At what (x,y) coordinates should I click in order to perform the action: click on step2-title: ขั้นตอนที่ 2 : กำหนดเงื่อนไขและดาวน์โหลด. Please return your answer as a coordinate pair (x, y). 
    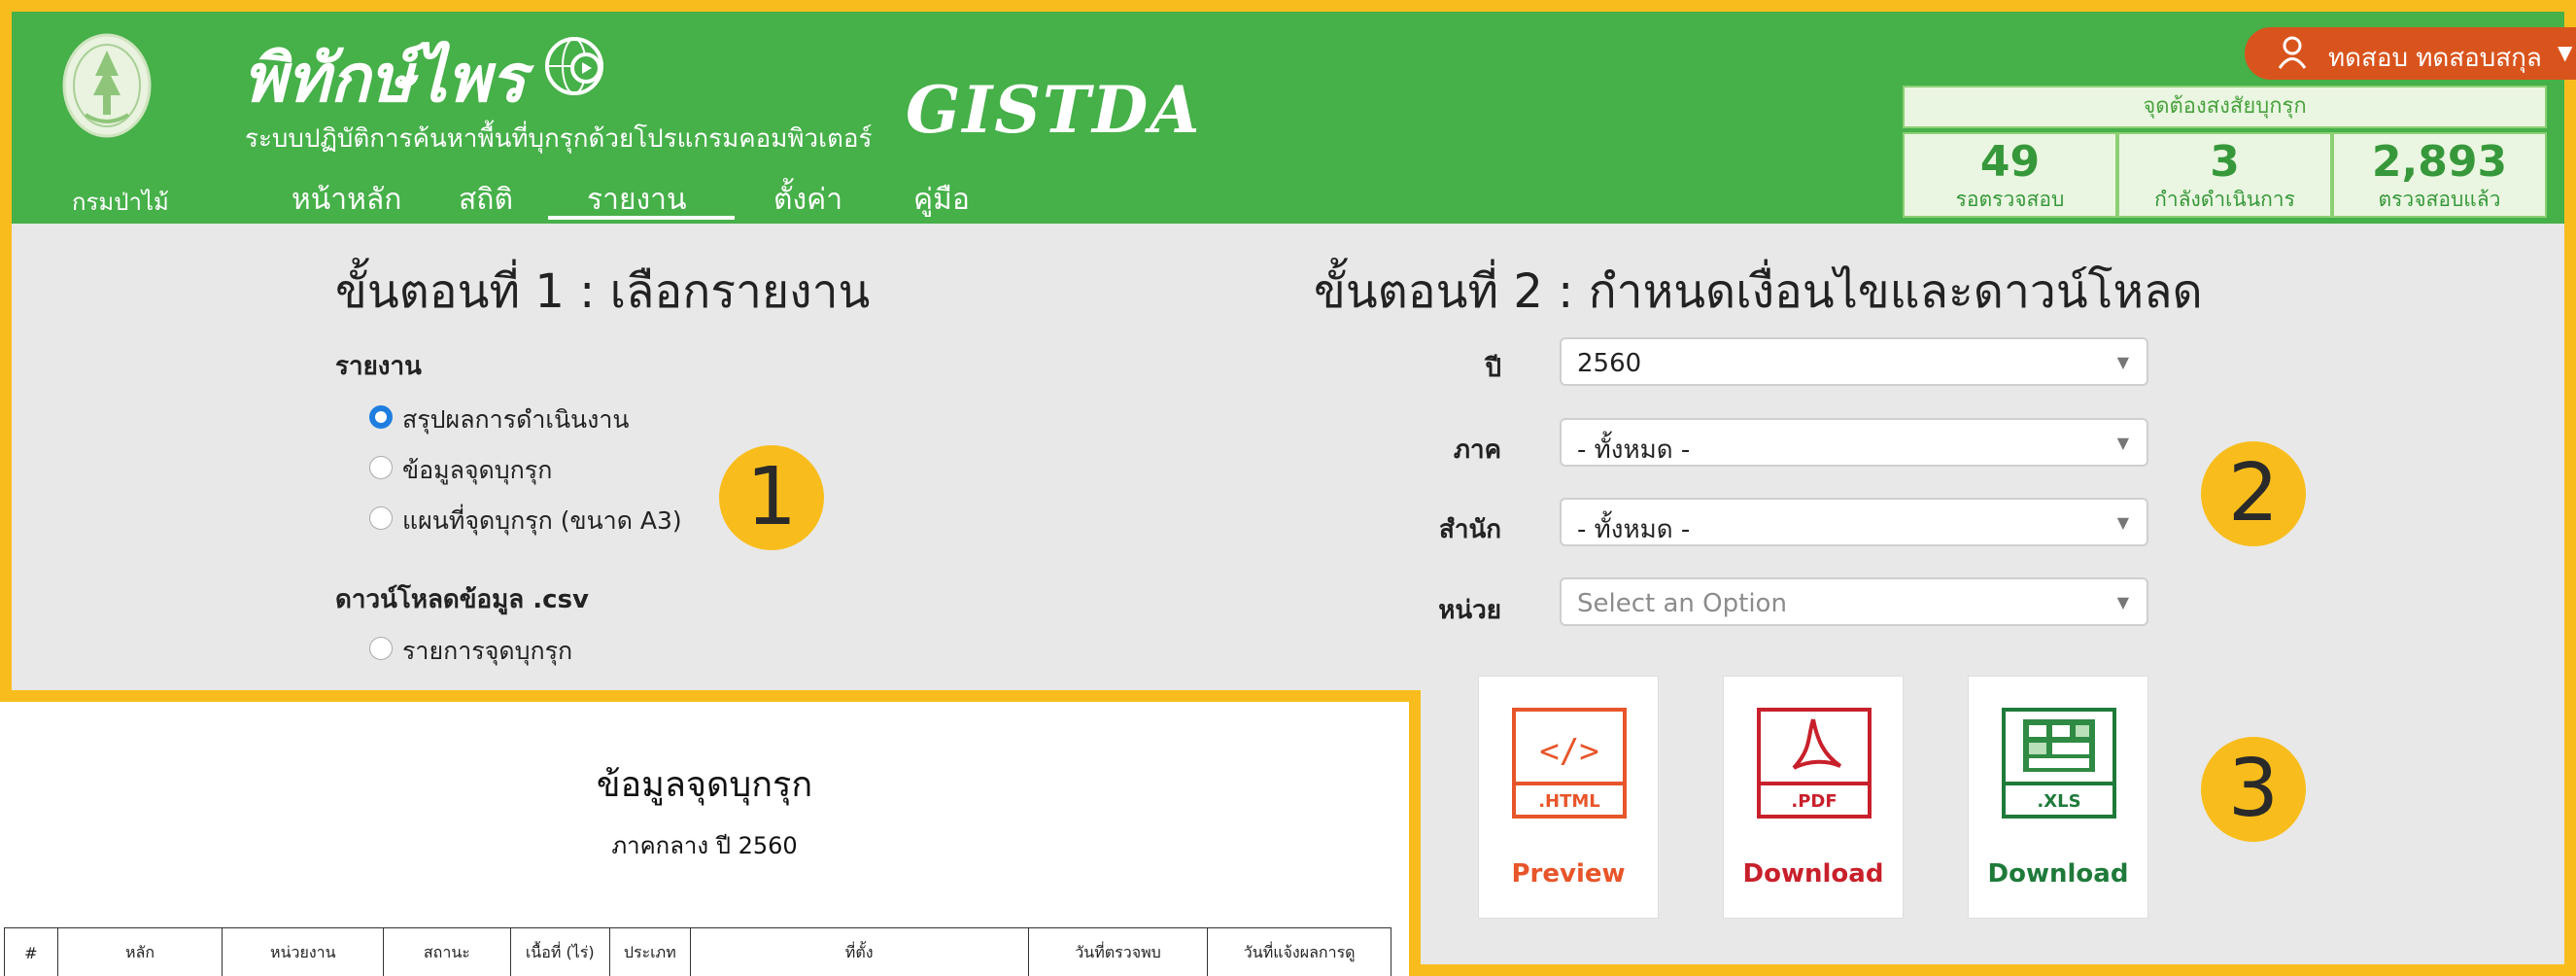
    Looking at the image, I should click on (1758, 292).